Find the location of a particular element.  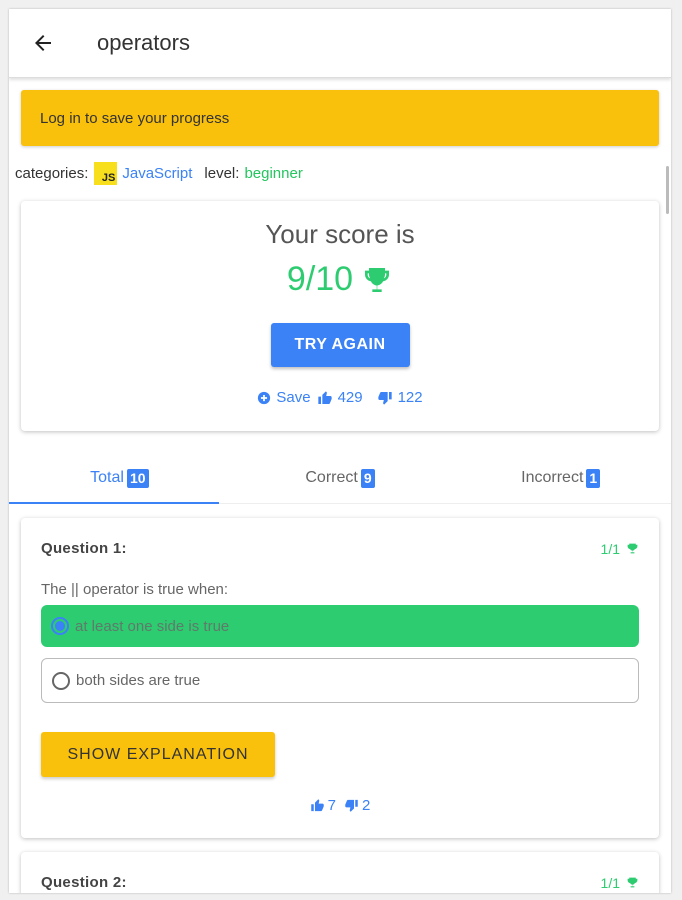

back-button is located at coordinates (44, 43).